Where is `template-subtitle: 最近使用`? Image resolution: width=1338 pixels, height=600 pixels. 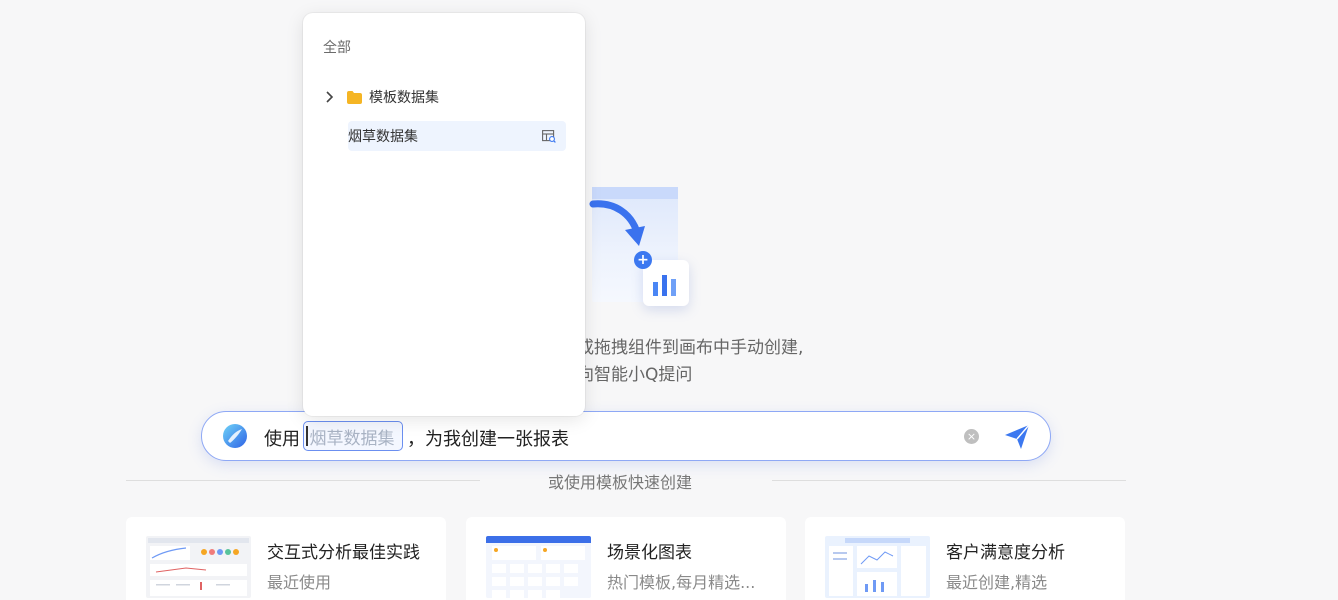 template-subtitle: 最近使用 is located at coordinates (299, 582).